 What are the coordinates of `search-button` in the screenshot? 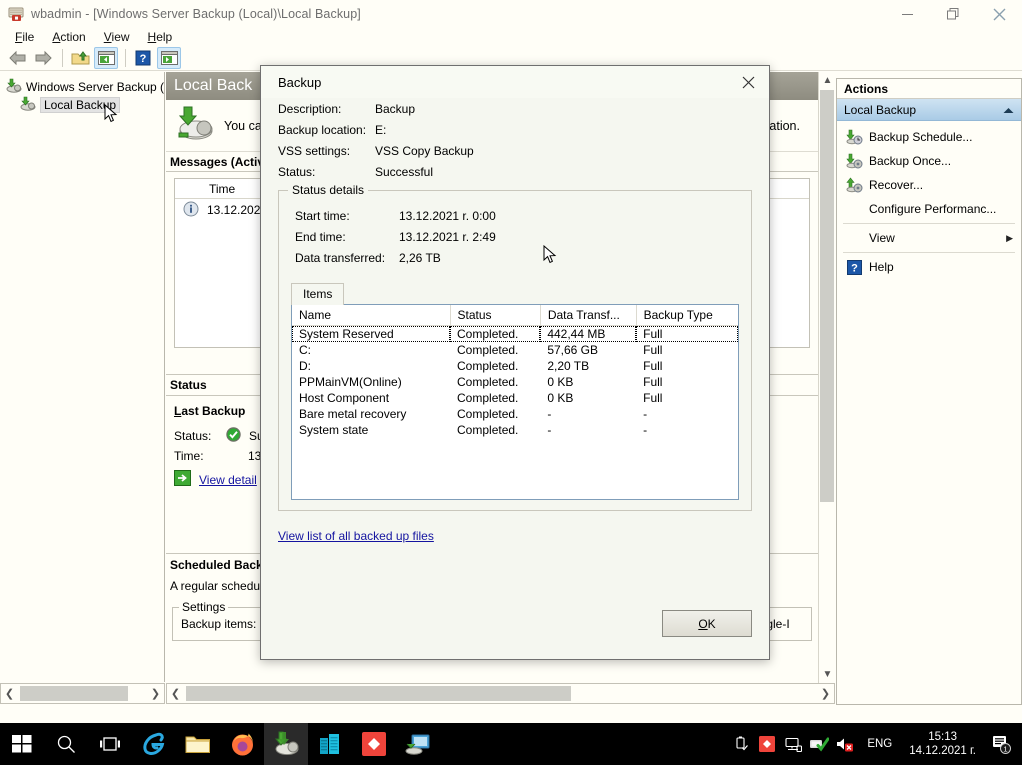 It's located at (66, 744).